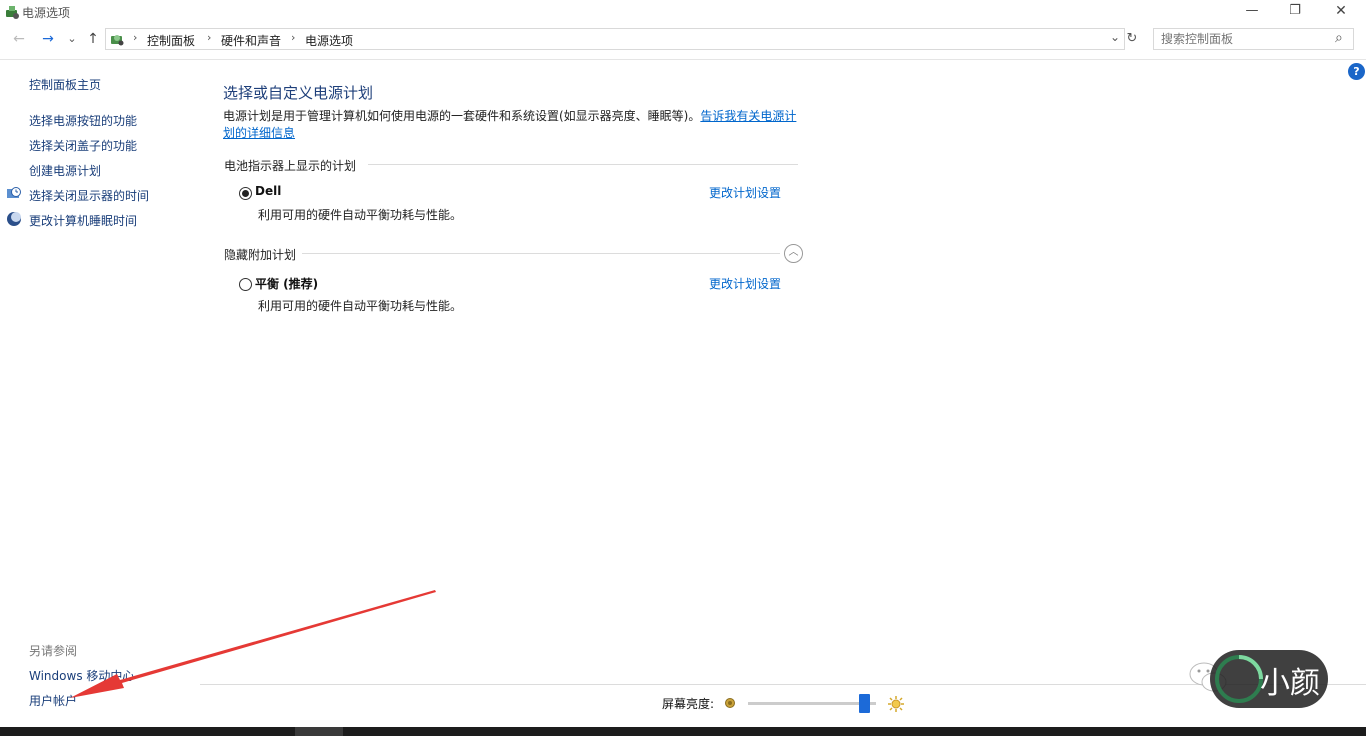  What do you see at coordinates (1295, 12) in the screenshot?
I see `restore-button: ❐` at bounding box center [1295, 12].